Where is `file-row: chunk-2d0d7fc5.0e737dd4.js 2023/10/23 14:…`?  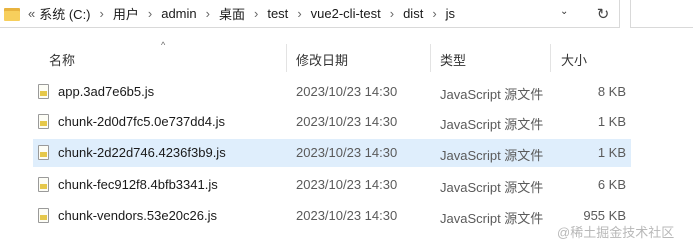 file-row: chunk-2d0d7fc5.0e737dd4.js 2023/10/23 14:… is located at coordinates (332, 122).